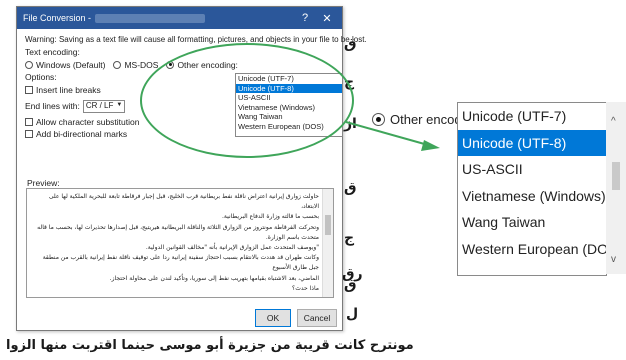 This screenshot has height=360, width=626. I want to click on zoom-scrollbar: ^ v, so click(616, 188).